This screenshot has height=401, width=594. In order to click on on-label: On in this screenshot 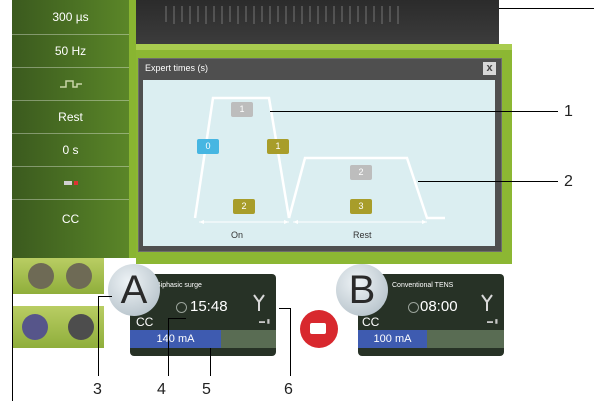, I will do `click(237, 235)`.